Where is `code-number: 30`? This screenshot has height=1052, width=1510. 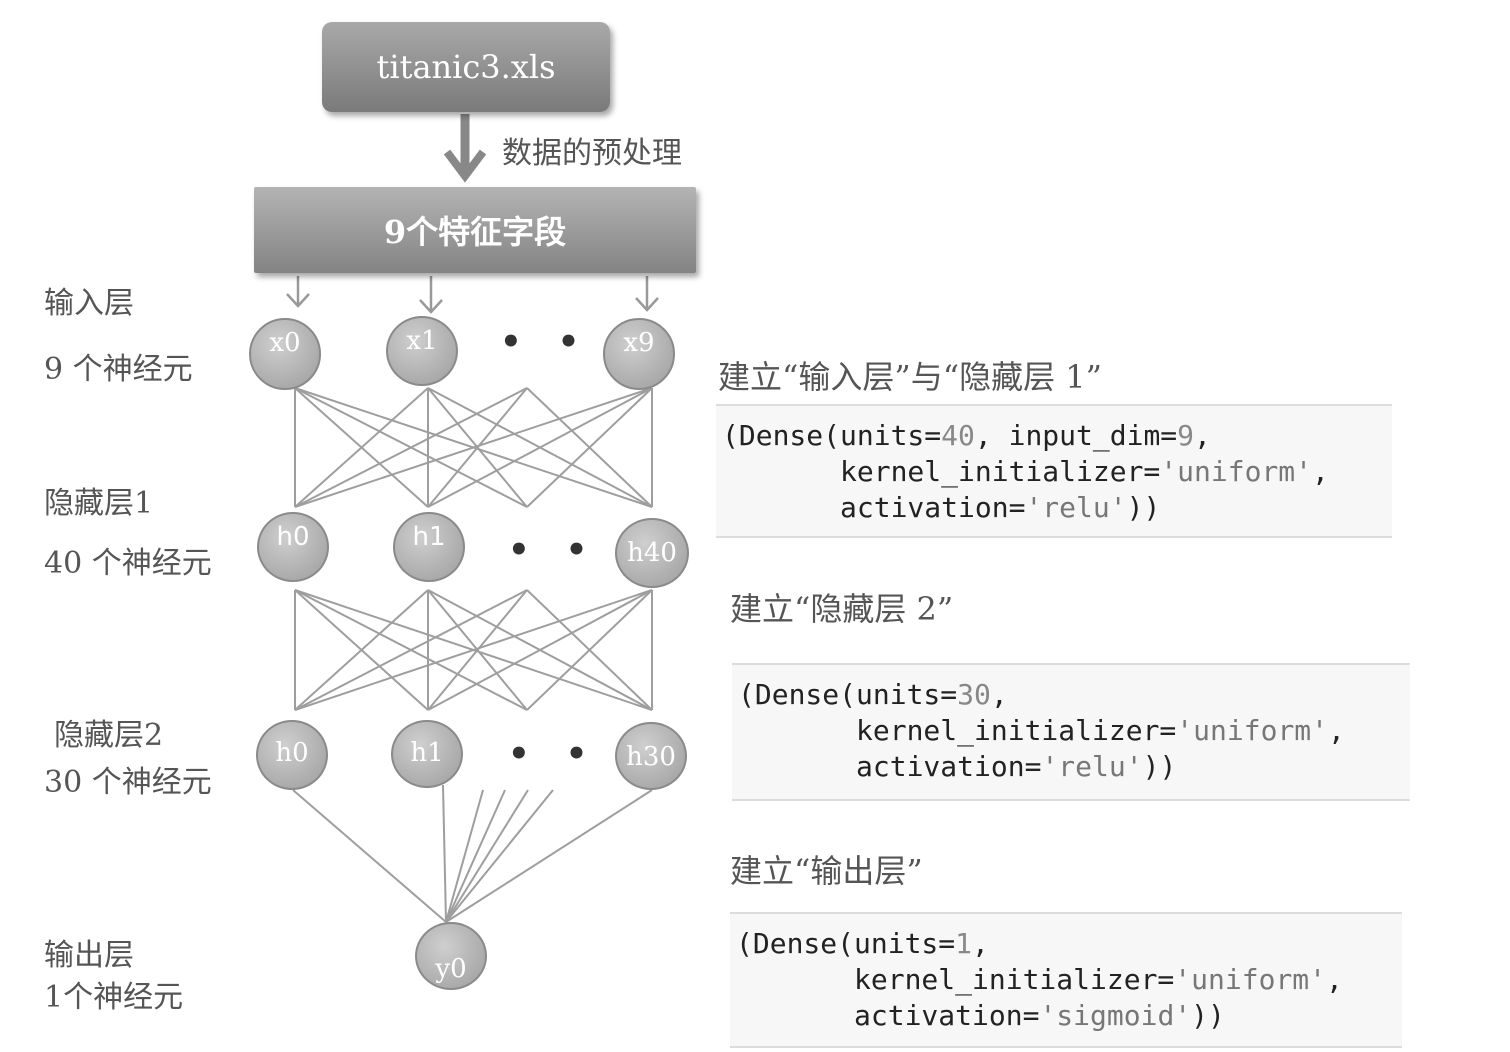
code-number: 30 is located at coordinates (974, 694).